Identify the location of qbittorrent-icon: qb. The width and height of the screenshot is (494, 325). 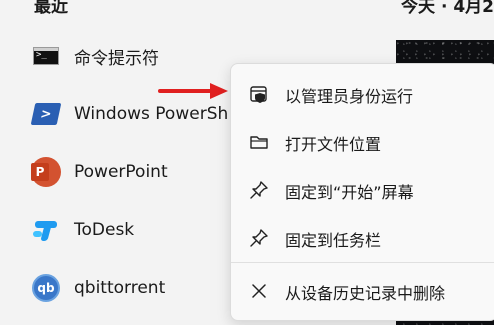
(46, 288).